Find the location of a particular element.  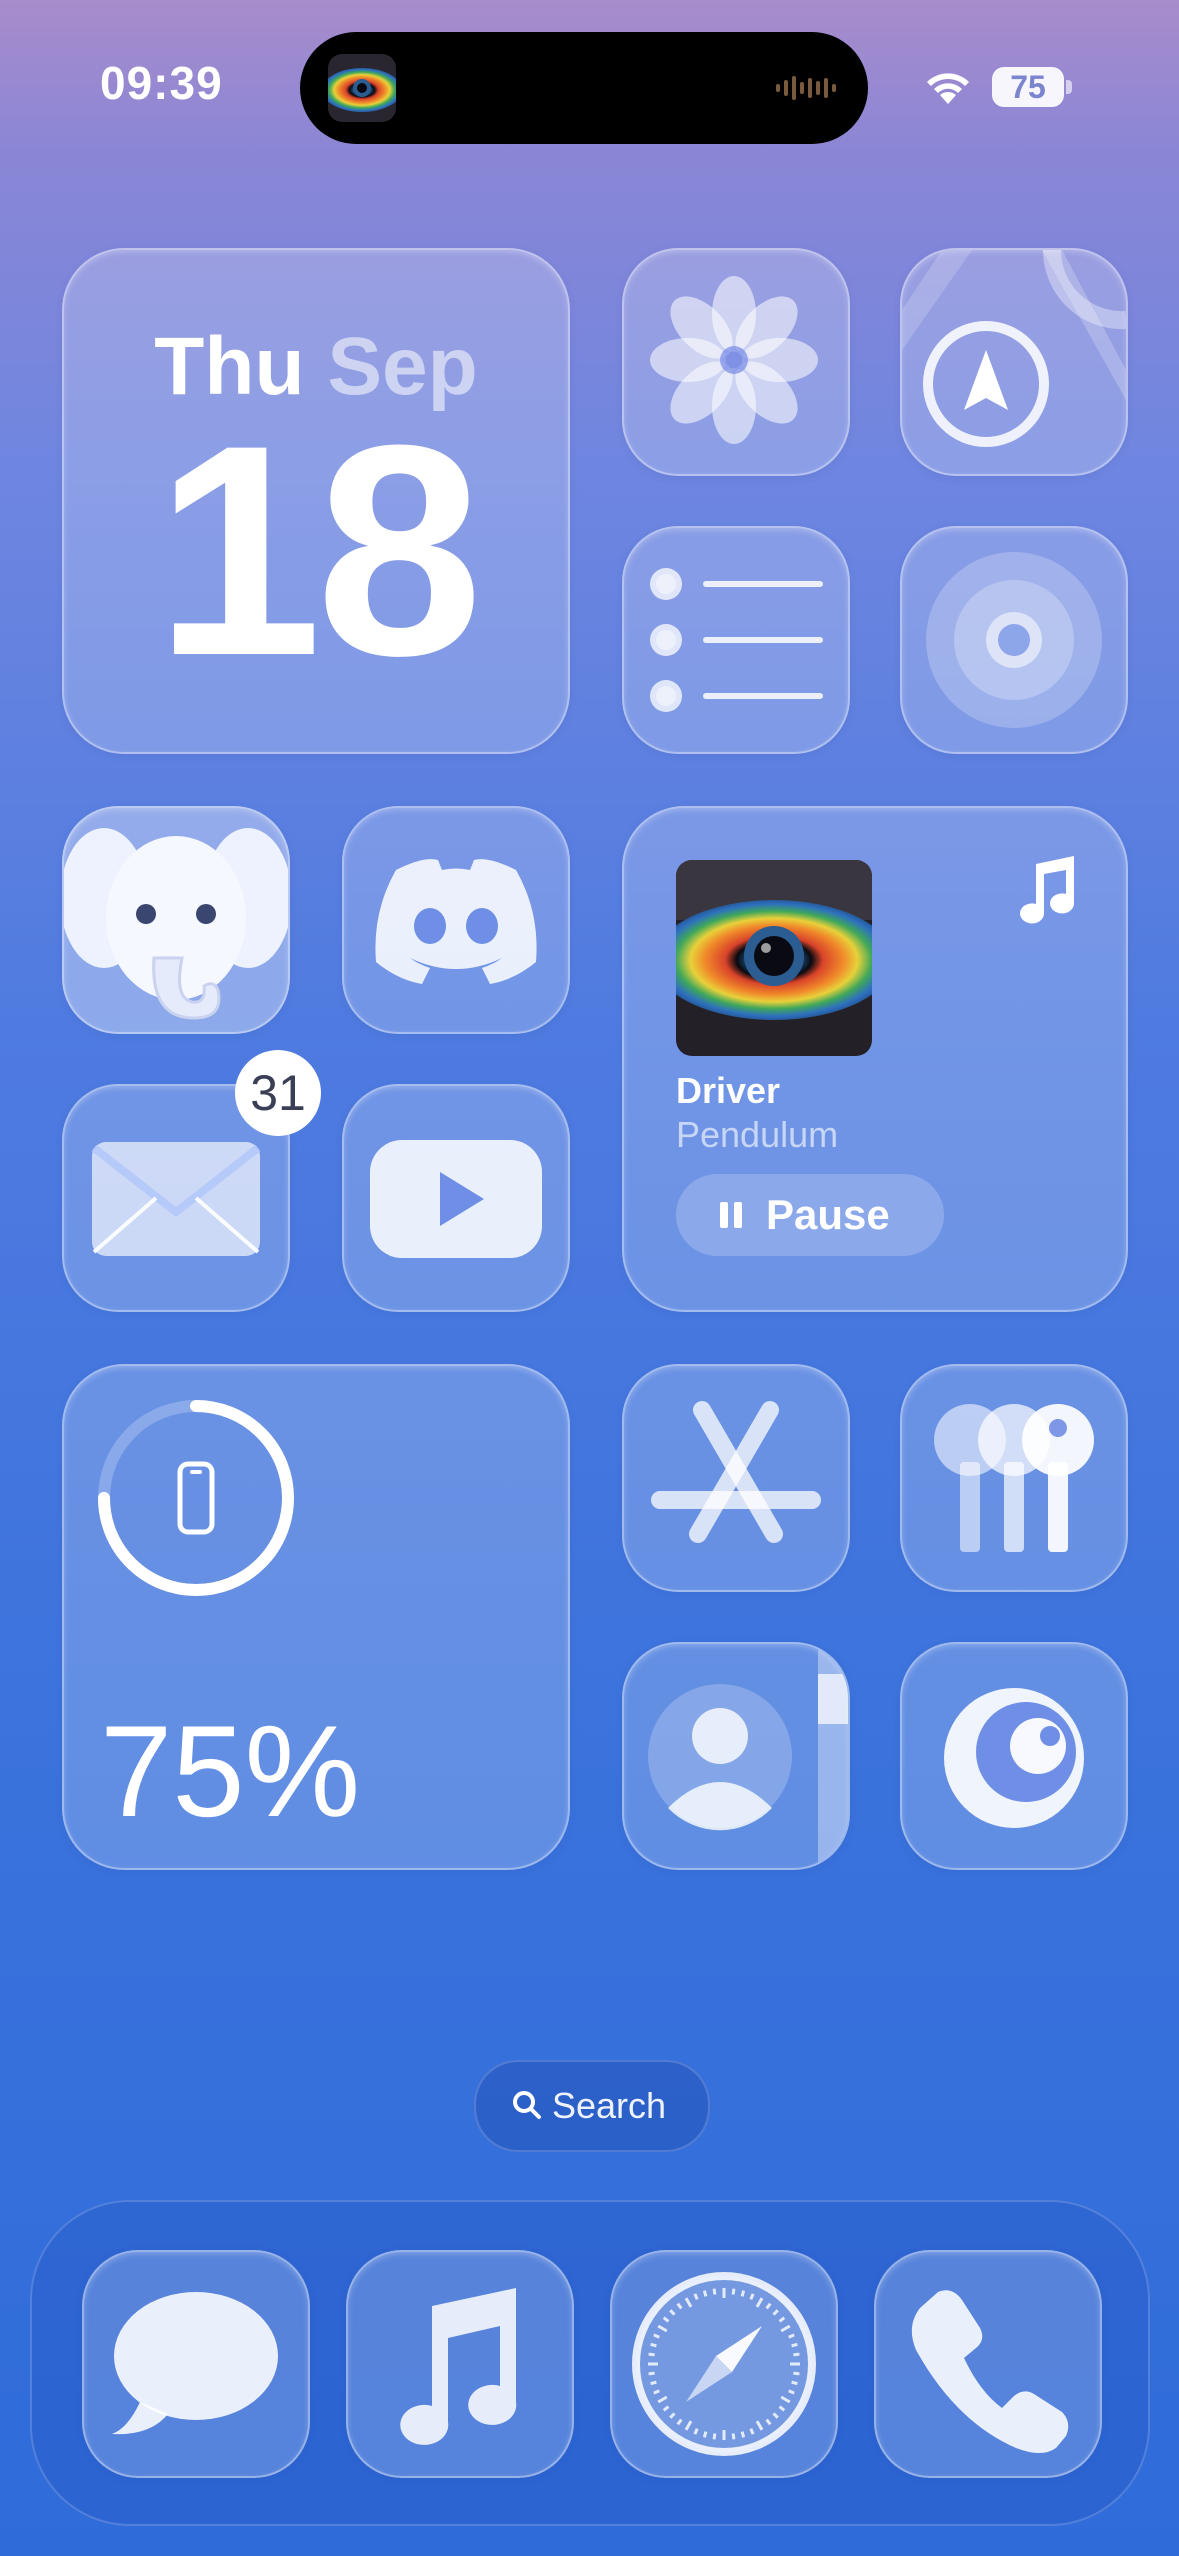

battery-indicator: 75 is located at coordinates (1028, 87).